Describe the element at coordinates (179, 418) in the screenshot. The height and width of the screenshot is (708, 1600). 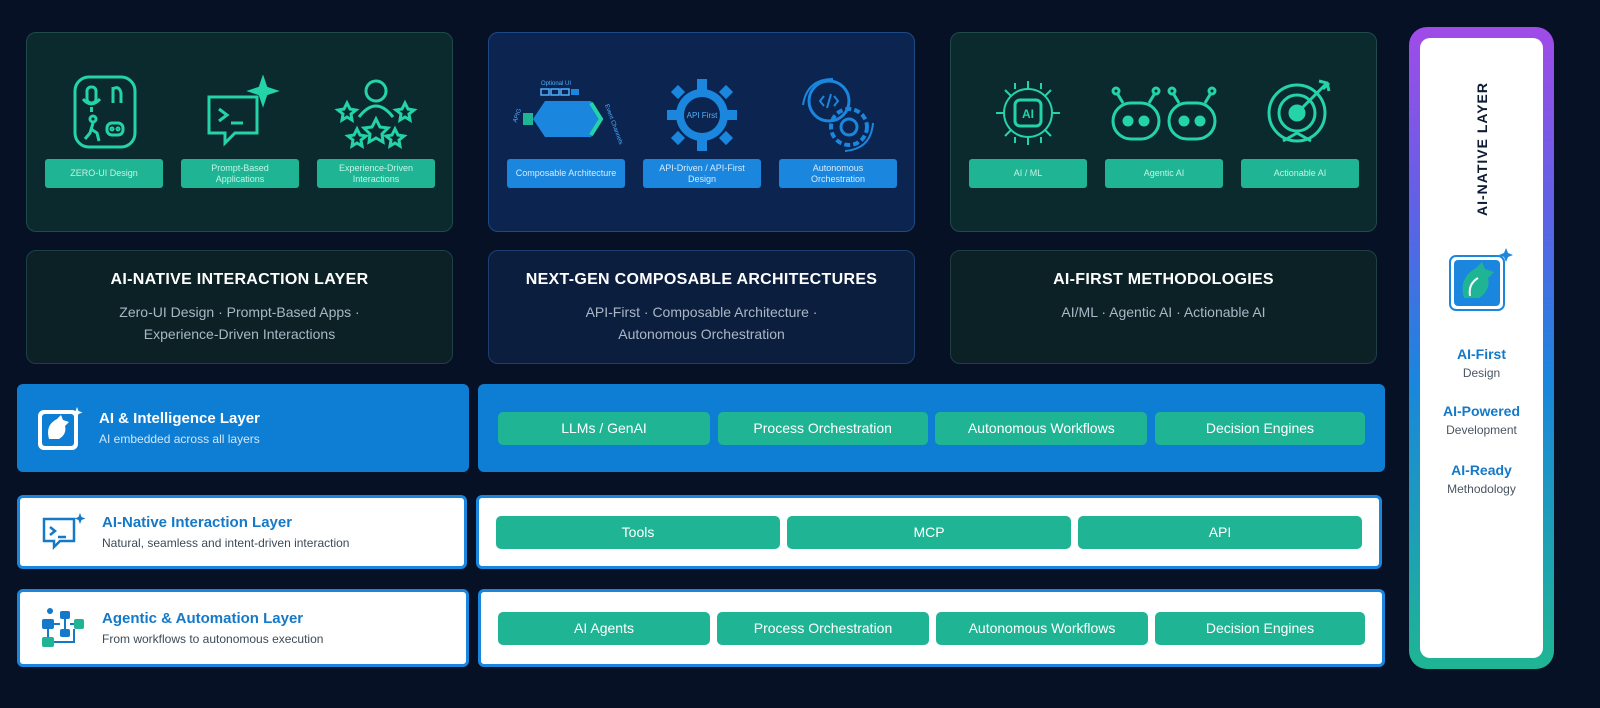
I see `layer-title: AI & Intelligence Layer` at that location.